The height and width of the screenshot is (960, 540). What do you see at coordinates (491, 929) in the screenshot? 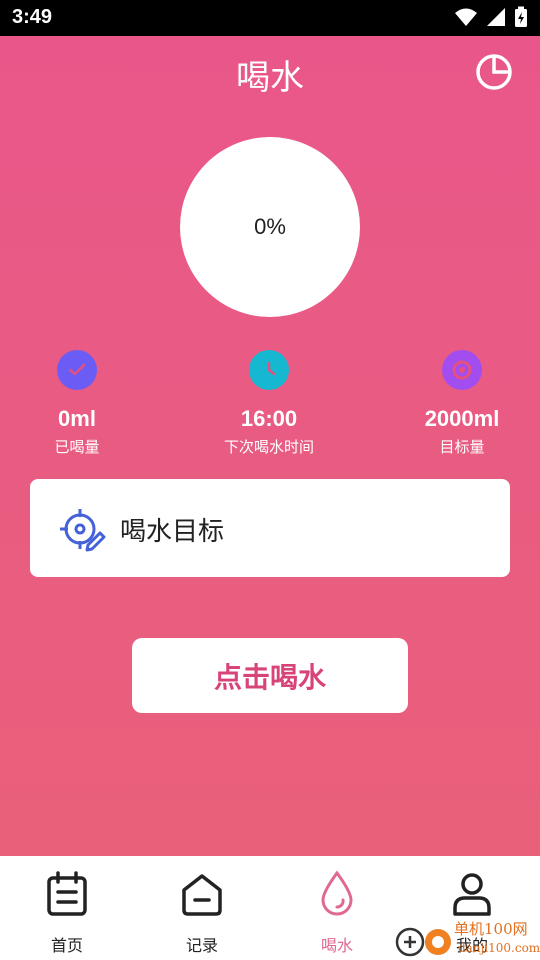
I see `svg-text: 单机100网` at bounding box center [491, 929].